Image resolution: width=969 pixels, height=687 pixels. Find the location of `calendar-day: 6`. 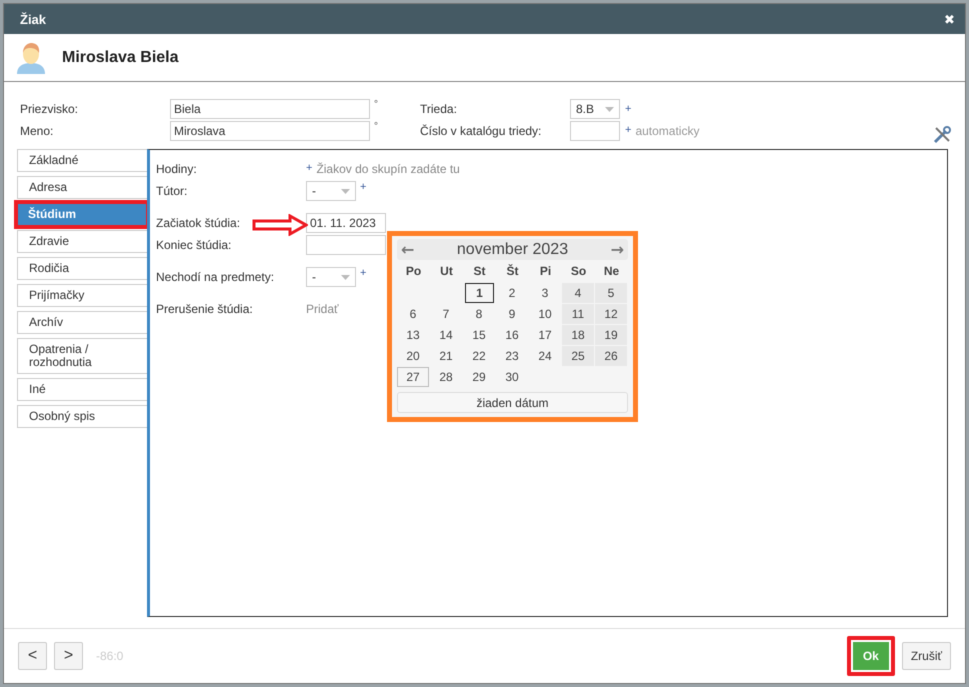

calendar-day: 6 is located at coordinates (413, 314).